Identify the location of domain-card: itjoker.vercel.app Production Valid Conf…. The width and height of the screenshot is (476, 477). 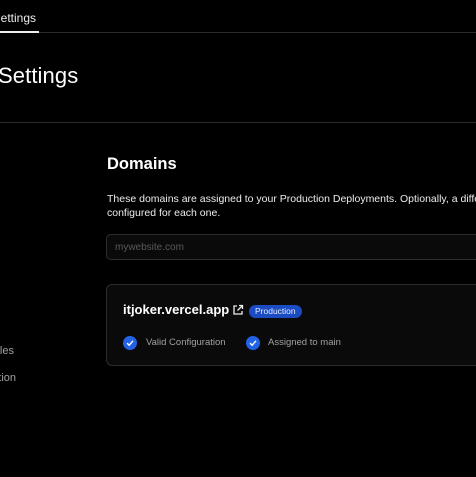
(291, 325).